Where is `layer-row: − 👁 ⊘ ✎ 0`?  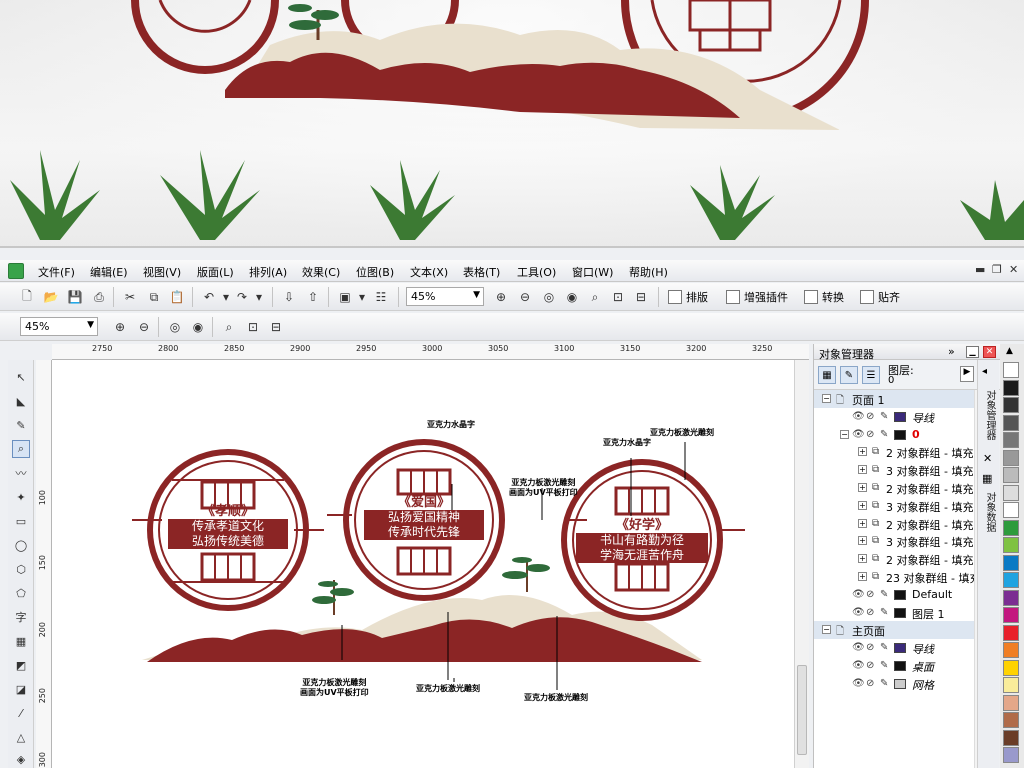
layer-row: − 👁 ⊘ ✎ 0 is located at coordinates (894, 434).